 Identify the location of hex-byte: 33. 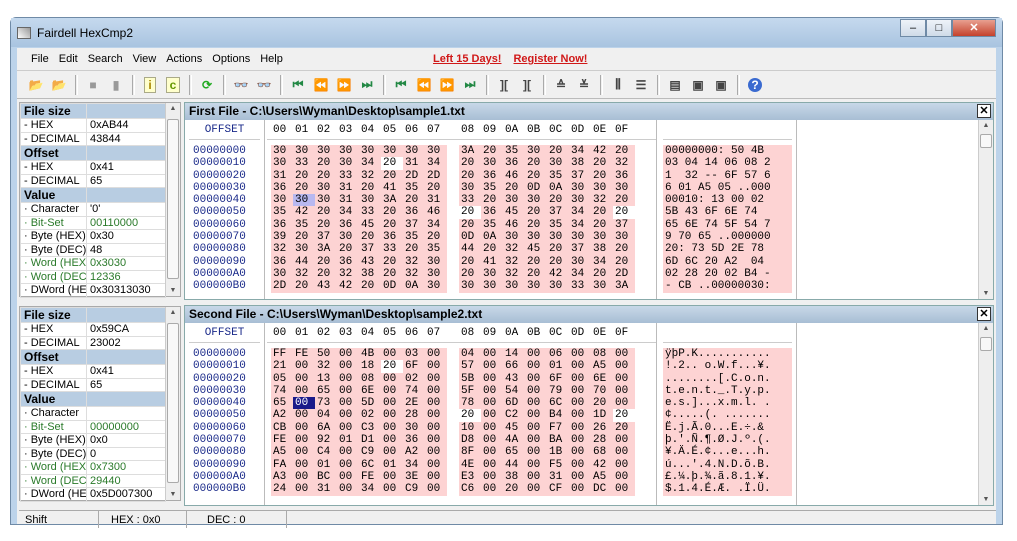
(370, 212).